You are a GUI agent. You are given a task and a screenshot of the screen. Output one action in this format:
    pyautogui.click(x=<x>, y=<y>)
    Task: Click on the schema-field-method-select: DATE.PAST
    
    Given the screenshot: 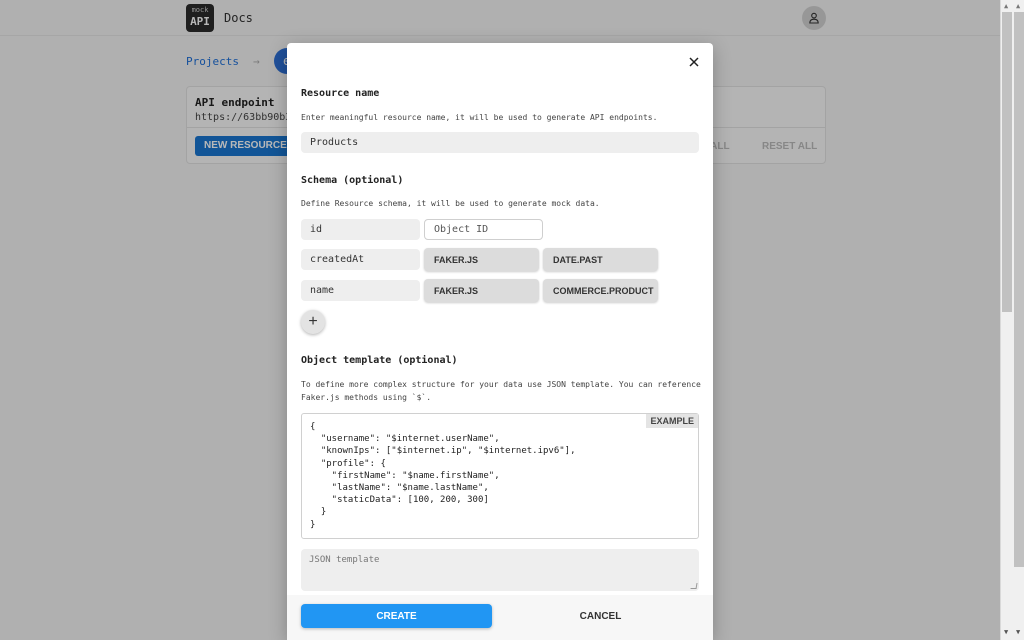 What is the action you would take?
    pyautogui.click(x=600, y=259)
    